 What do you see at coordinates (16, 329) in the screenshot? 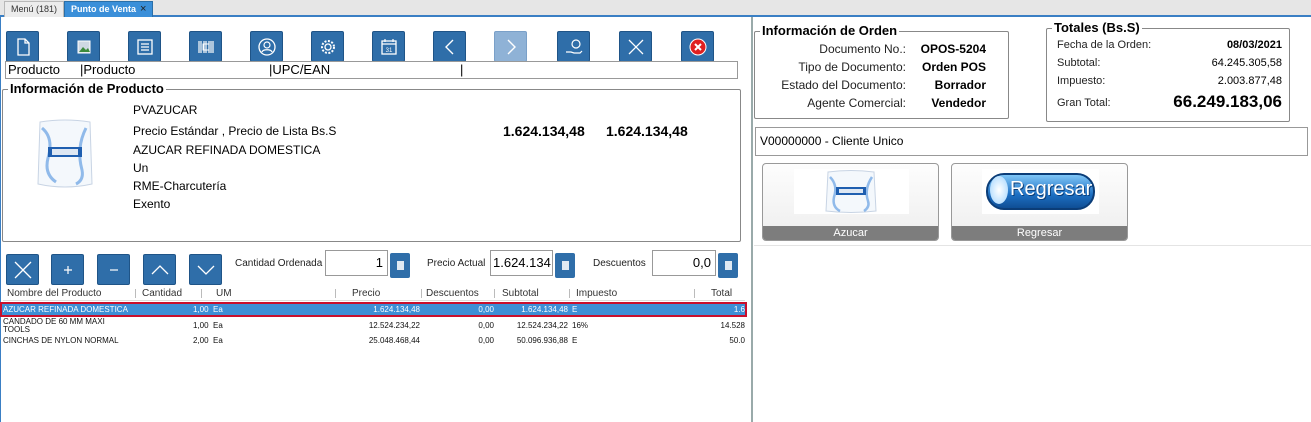
I see `row-product-name-cont: TOOLS` at bounding box center [16, 329].